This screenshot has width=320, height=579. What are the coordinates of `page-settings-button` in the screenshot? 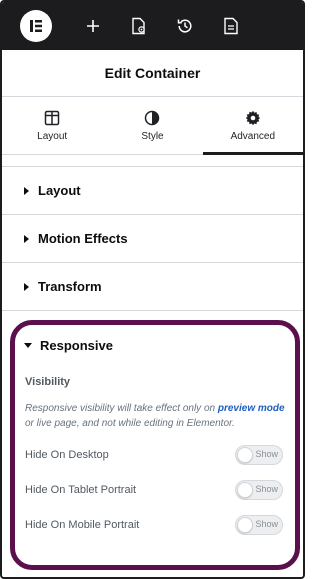 It's located at (139, 26).